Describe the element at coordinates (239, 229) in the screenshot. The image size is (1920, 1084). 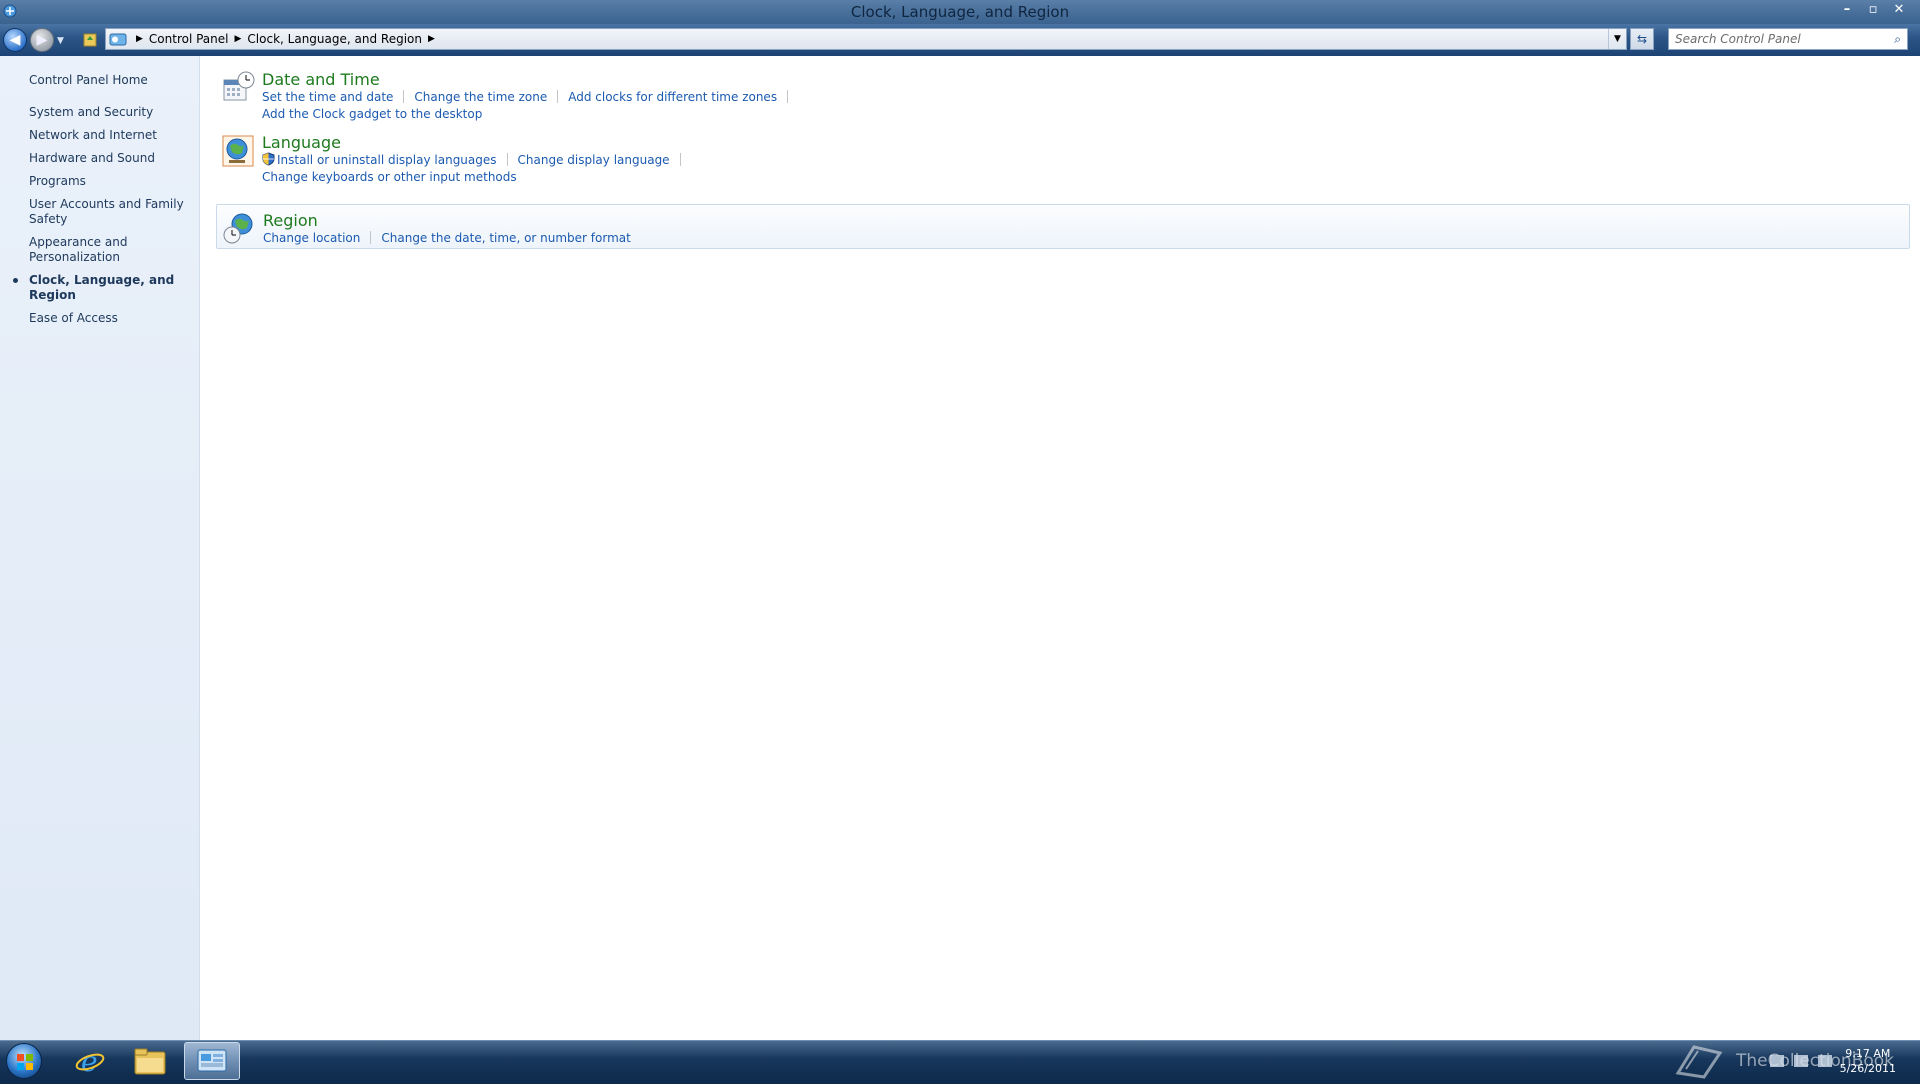
I see `globe-clock-icon` at that location.